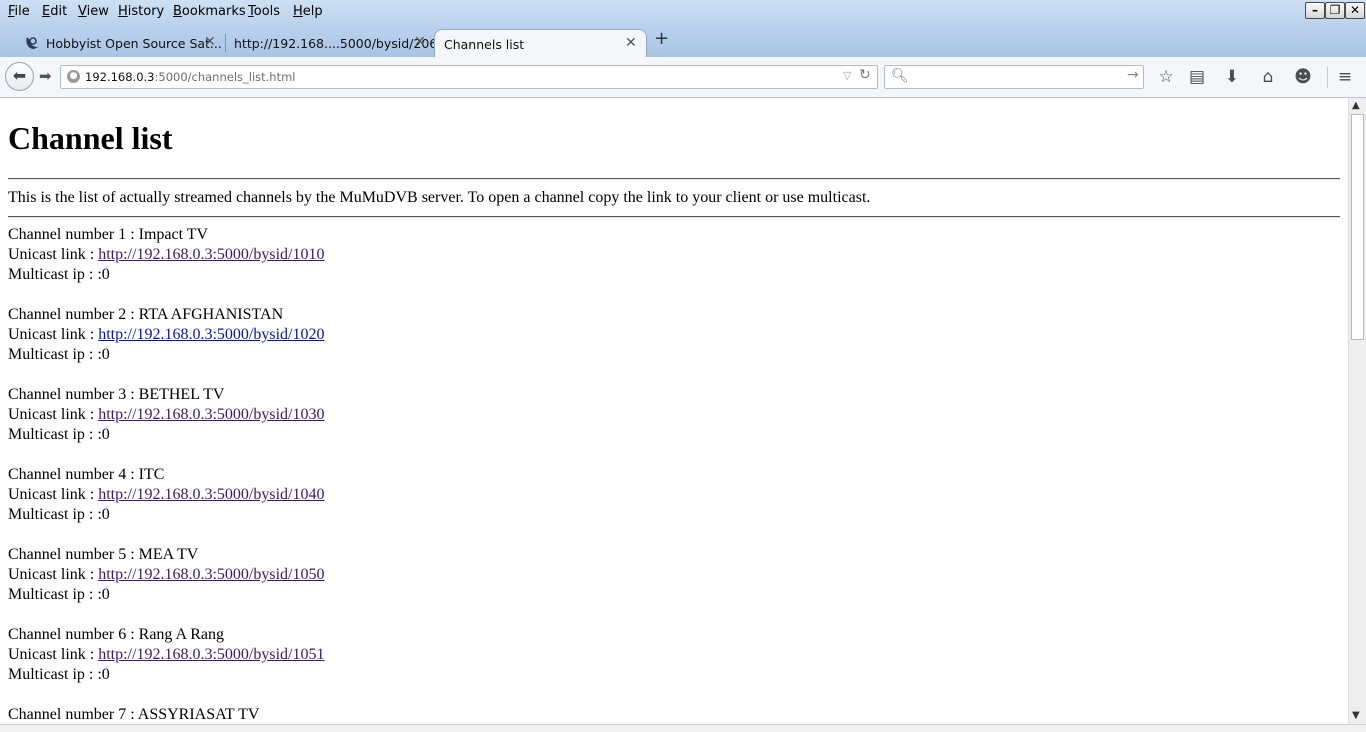 The height and width of the screenshot is (732, 1366). What do you see at coordinates (484, 44) in the screenshot?
I see `tab-title: Channels list` at bounding box center [484, 44].